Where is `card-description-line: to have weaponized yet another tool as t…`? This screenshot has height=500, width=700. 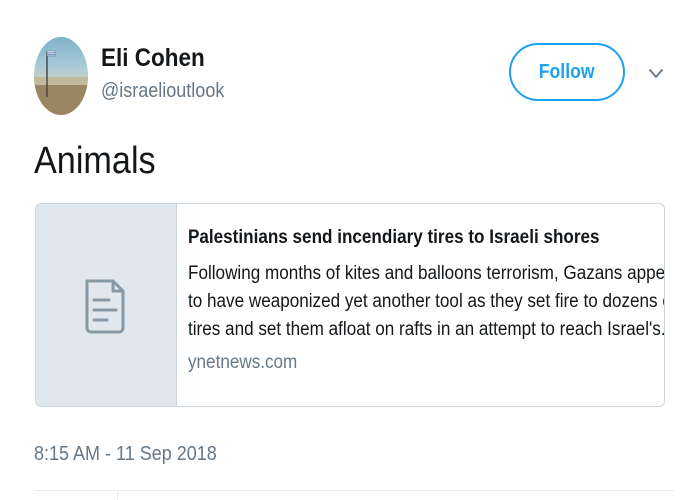
card-description-line: to have weaponized yet another tool as t… is located at coordinates (426, 301).